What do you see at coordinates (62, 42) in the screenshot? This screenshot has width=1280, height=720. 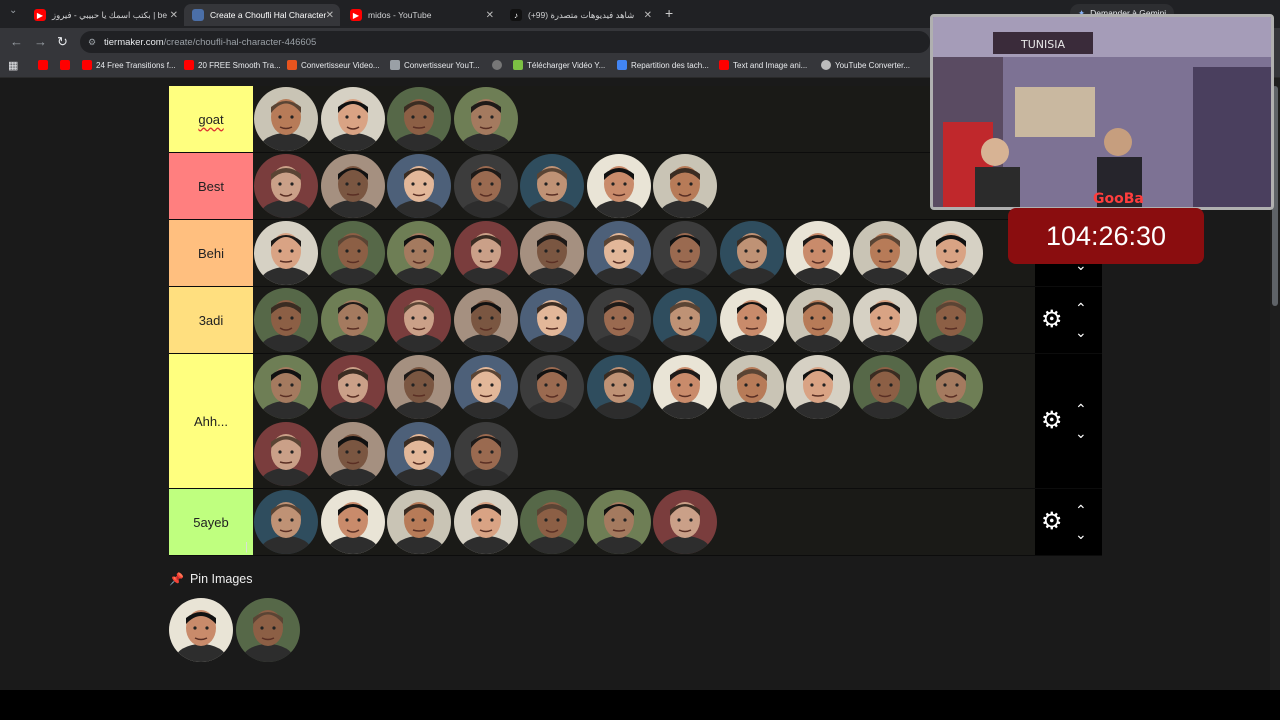 I see `reload-icon: ↻` at bounding box center [62, 42].